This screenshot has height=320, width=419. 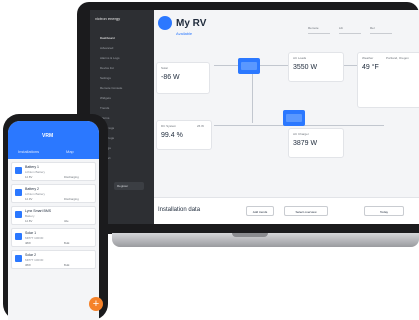 What do you see at coordinates (53, 140) in the screenshot?
I see `phone-header: VRM Installations Map` at bounding box center [53, 140].